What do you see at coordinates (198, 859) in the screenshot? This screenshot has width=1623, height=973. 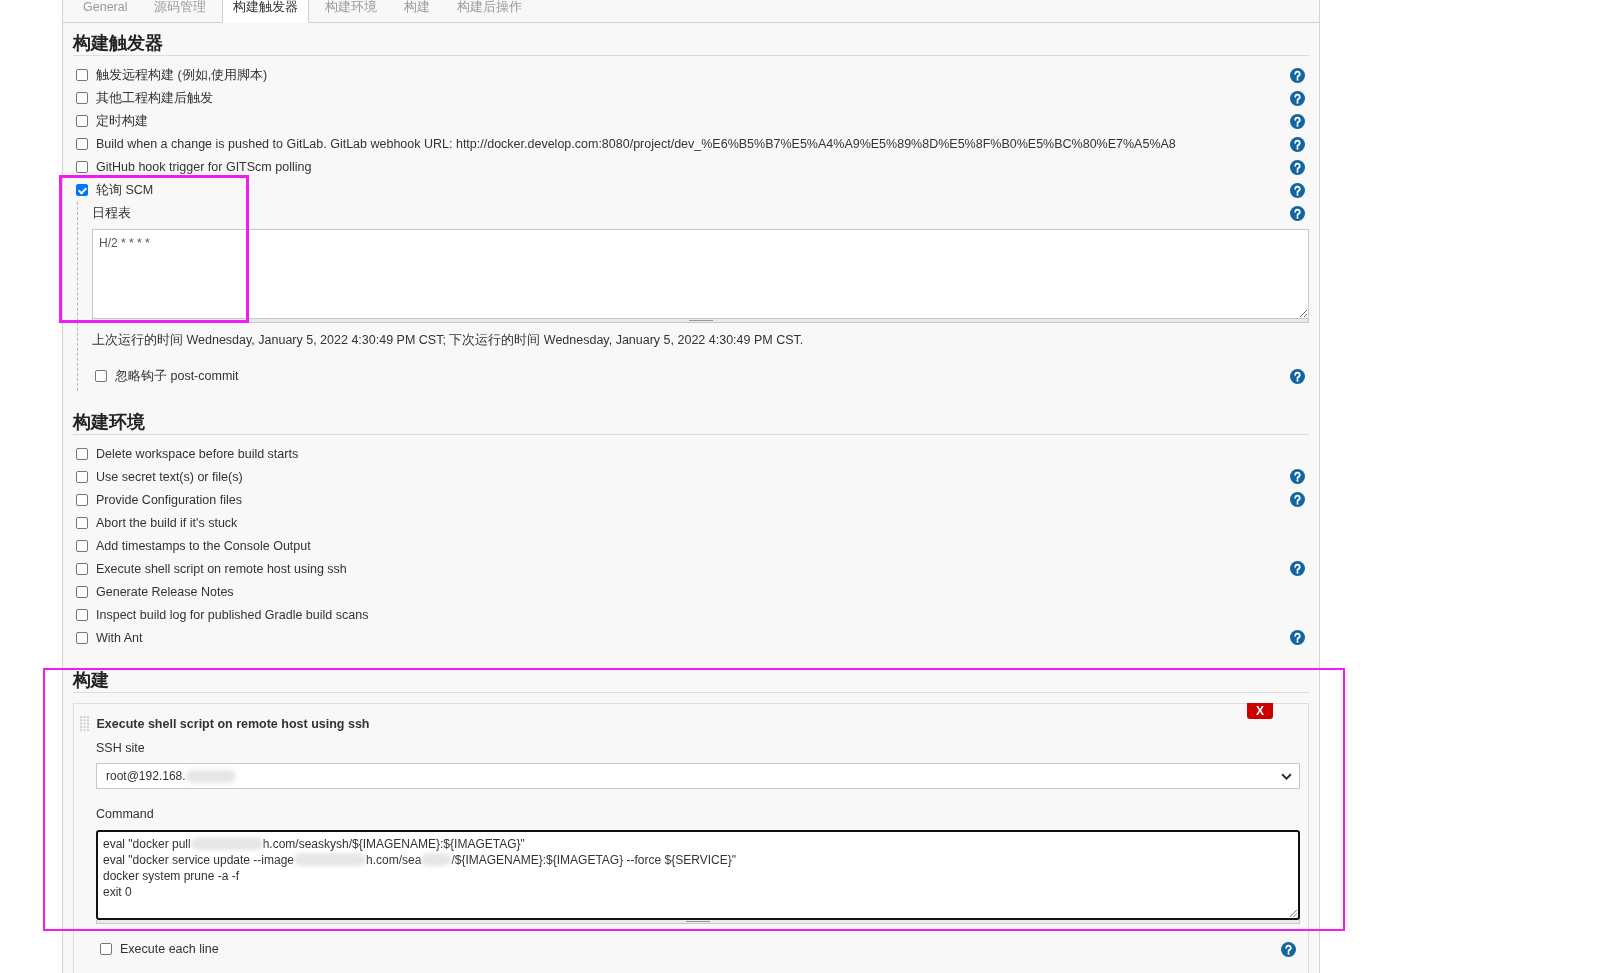 I see `command-text: eval "docker service update --image` at bounding box center [198, 859].